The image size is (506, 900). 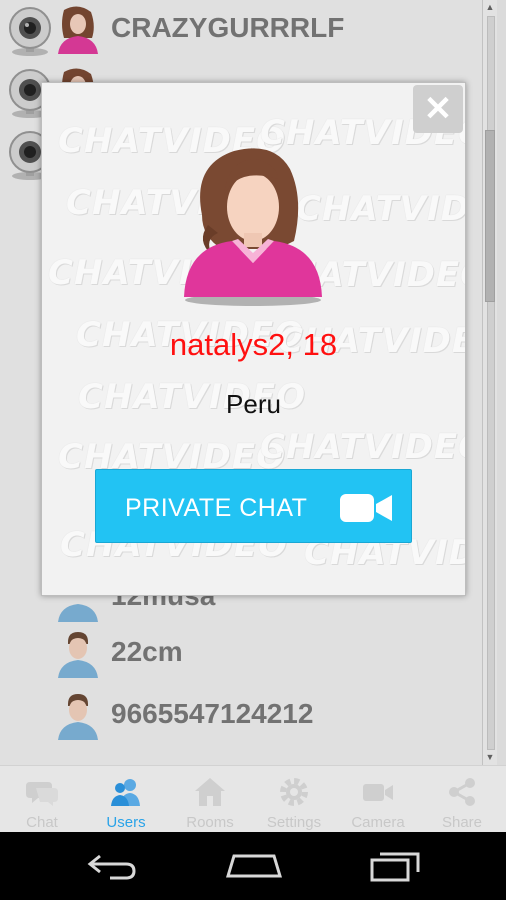 What do you see at coordinates (126, 822) in the screenshot?
I see `tab-label: Users` at bounding box center [126, 822].